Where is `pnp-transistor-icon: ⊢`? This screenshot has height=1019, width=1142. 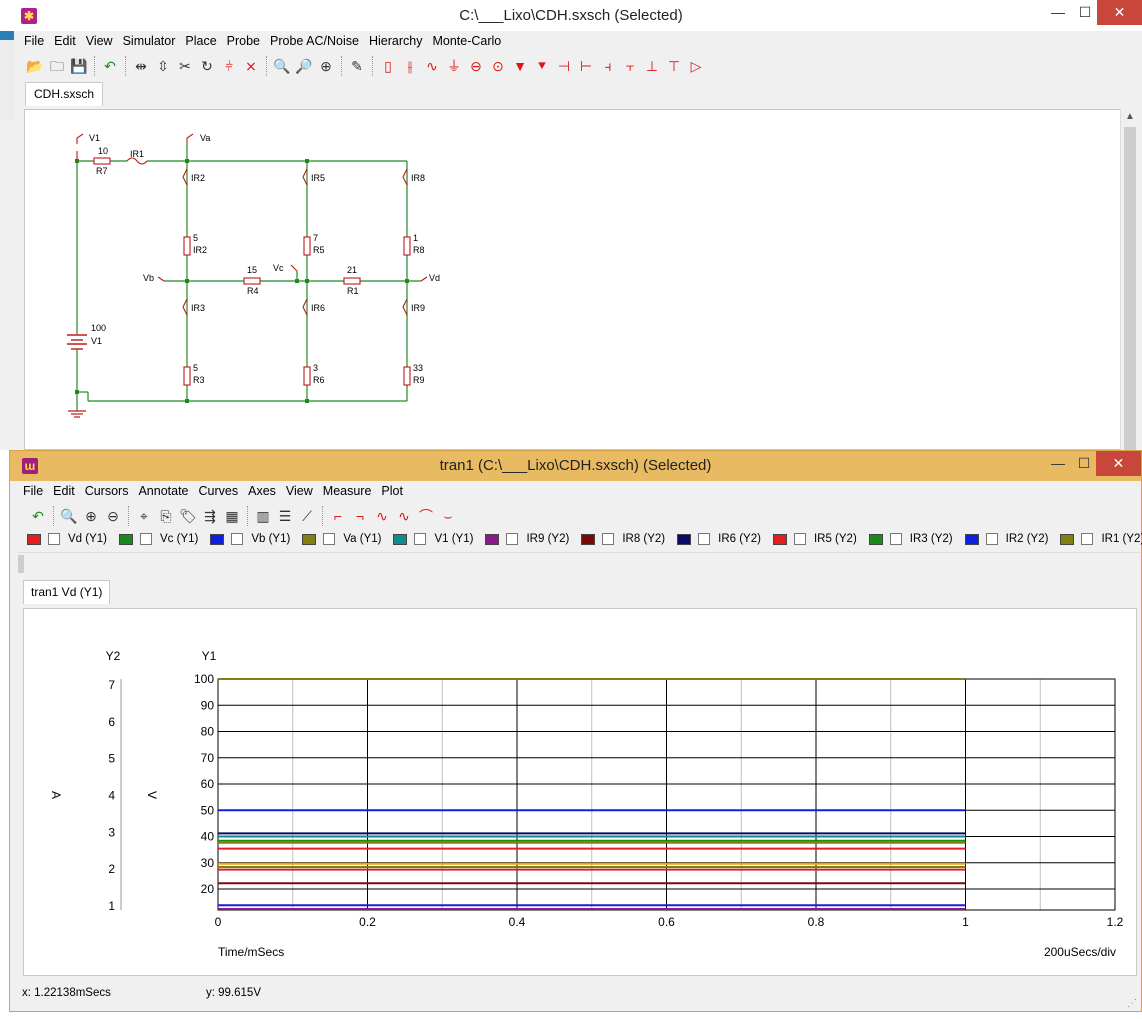
pnp-transistor-icon: ⊢ is located at coordinates (586, 66).